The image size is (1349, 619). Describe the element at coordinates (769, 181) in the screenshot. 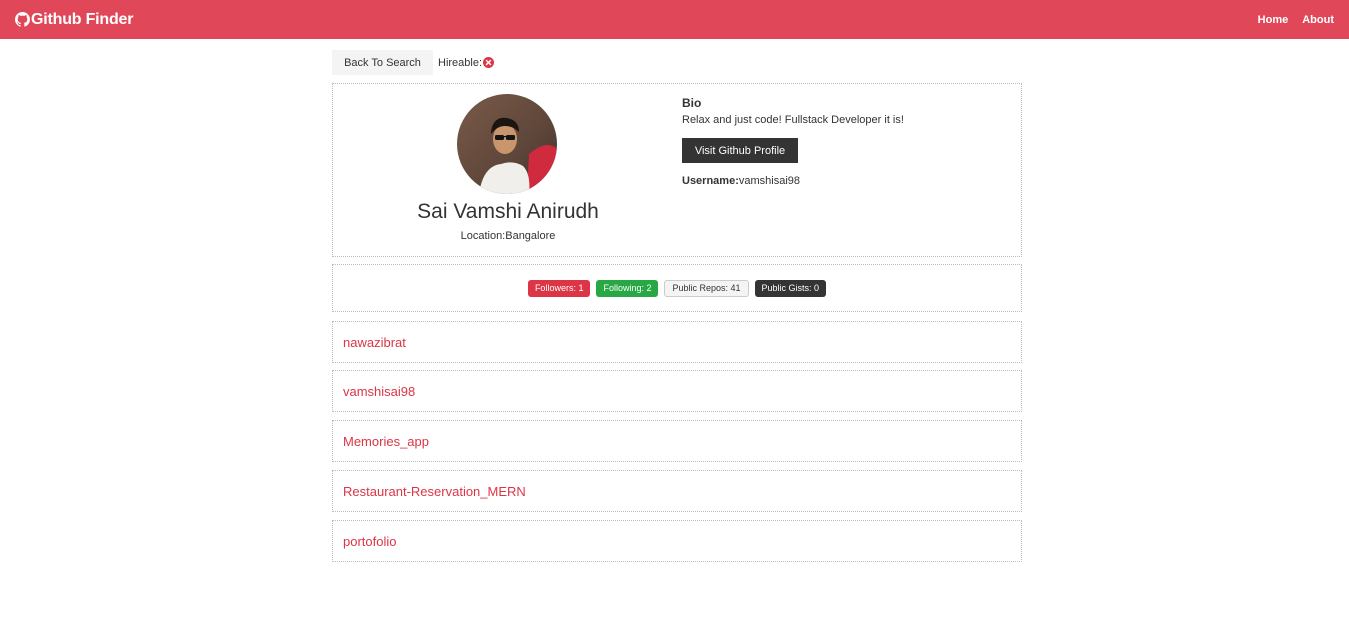

I see `username-value: vamshisai98` at that location.